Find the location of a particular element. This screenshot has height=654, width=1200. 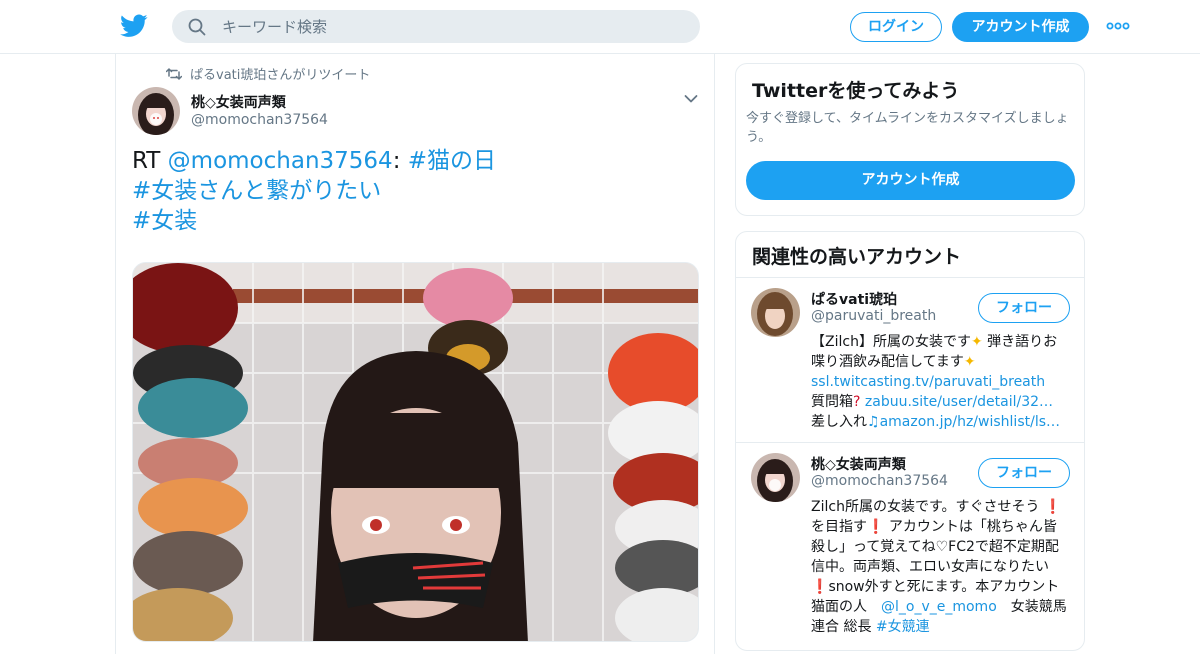

hashtag-link: #女装 is located at coordinates (164, 221).